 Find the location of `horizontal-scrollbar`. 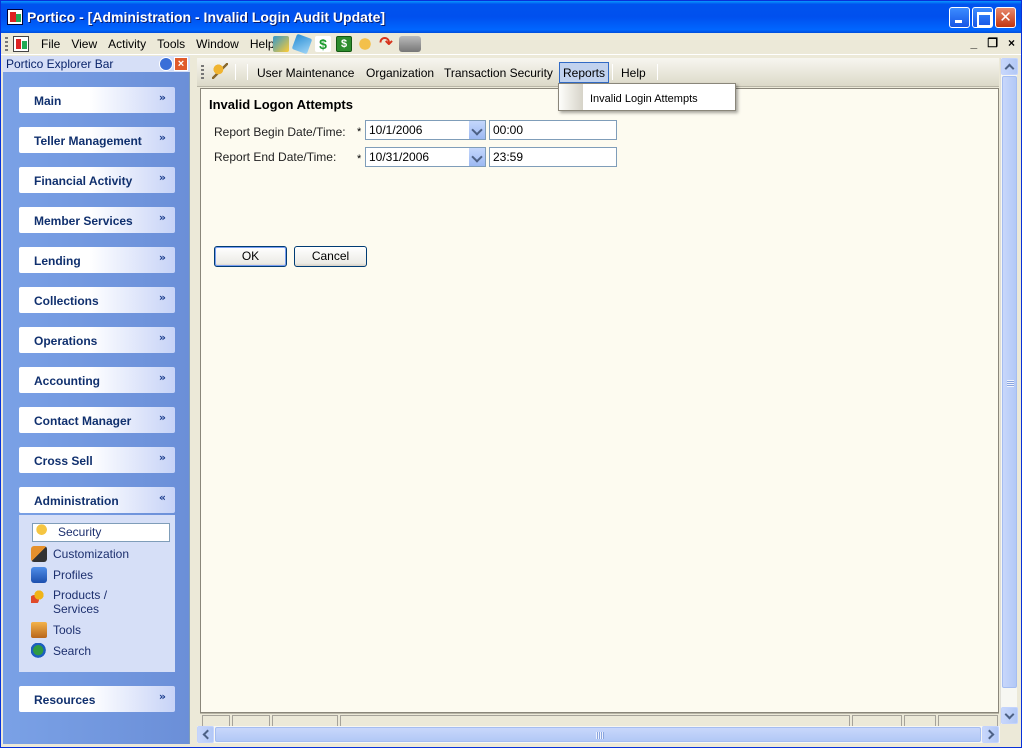

horizontal-scrollbar is located at coordinates (598, 734).